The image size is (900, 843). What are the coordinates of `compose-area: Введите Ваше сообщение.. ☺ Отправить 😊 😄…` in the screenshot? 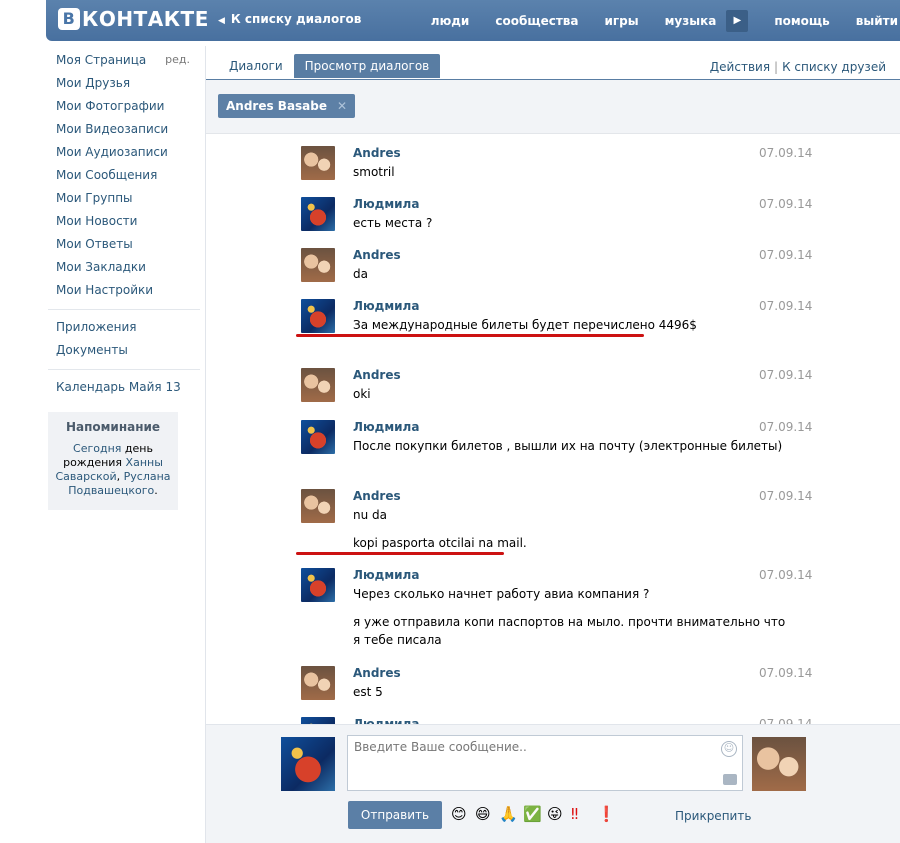 It's located at (553, 783).